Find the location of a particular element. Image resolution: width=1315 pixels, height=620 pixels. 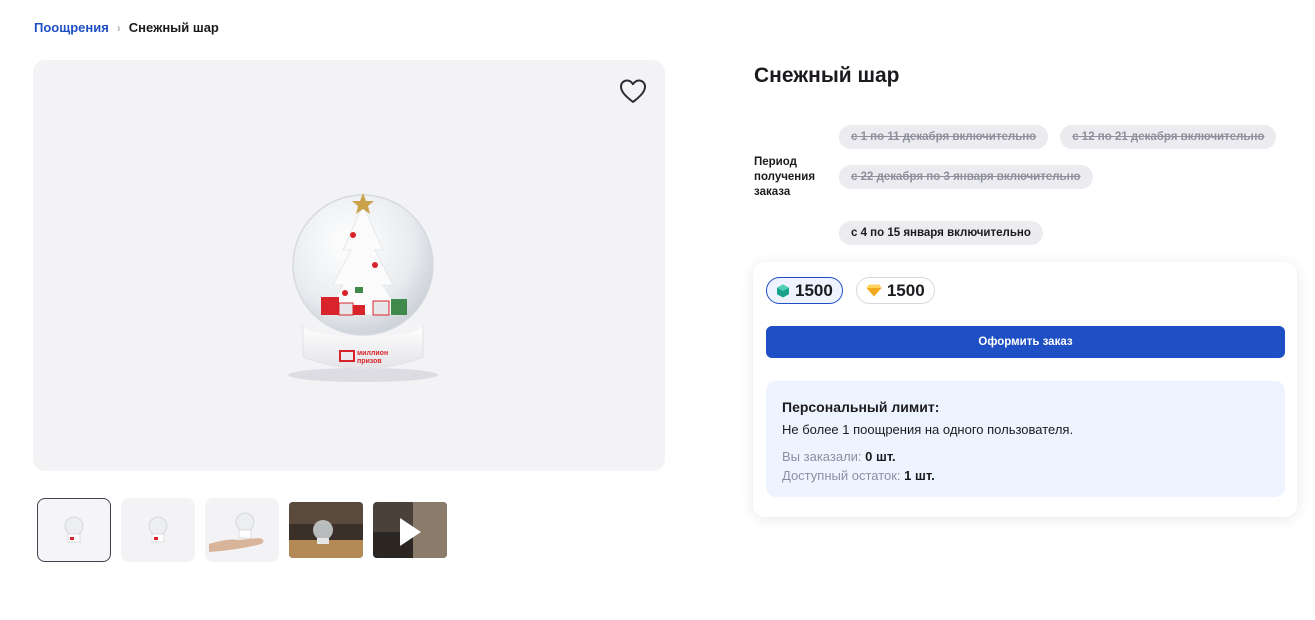

gold-diamond-icon is located at coordinates (874, 290).